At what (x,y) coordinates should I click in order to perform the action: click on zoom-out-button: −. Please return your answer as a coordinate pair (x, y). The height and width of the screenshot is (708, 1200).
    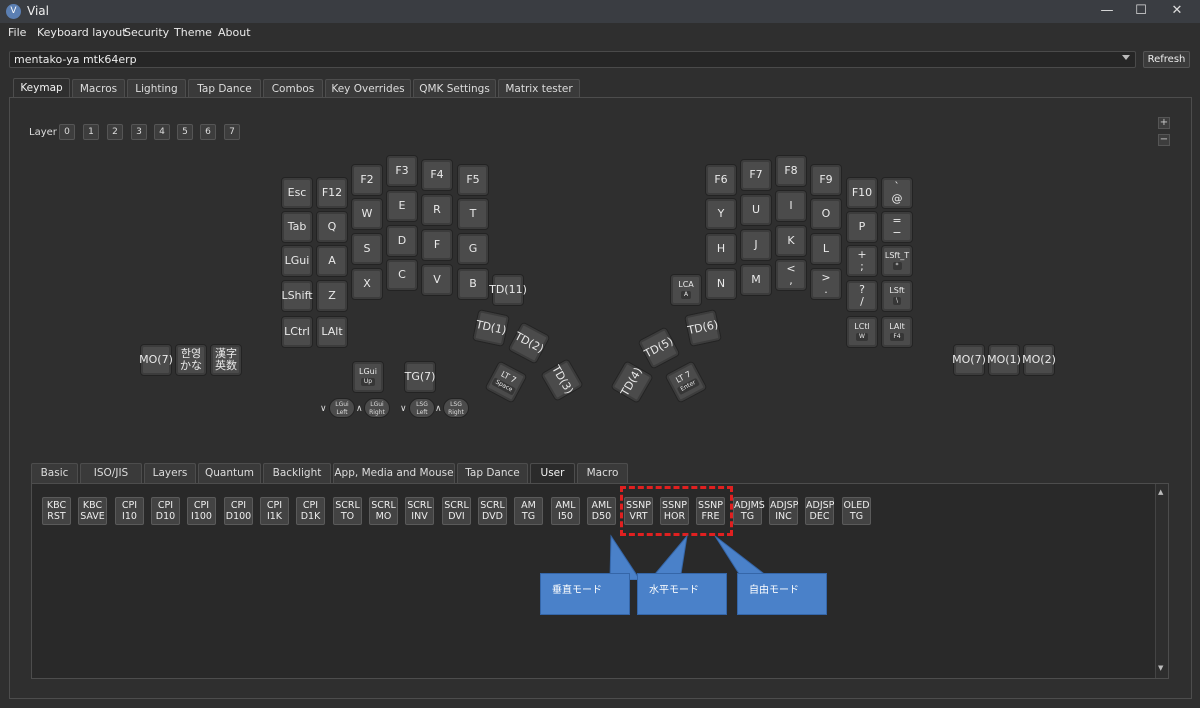
    Looking at the image, I should click on (1164, 140).